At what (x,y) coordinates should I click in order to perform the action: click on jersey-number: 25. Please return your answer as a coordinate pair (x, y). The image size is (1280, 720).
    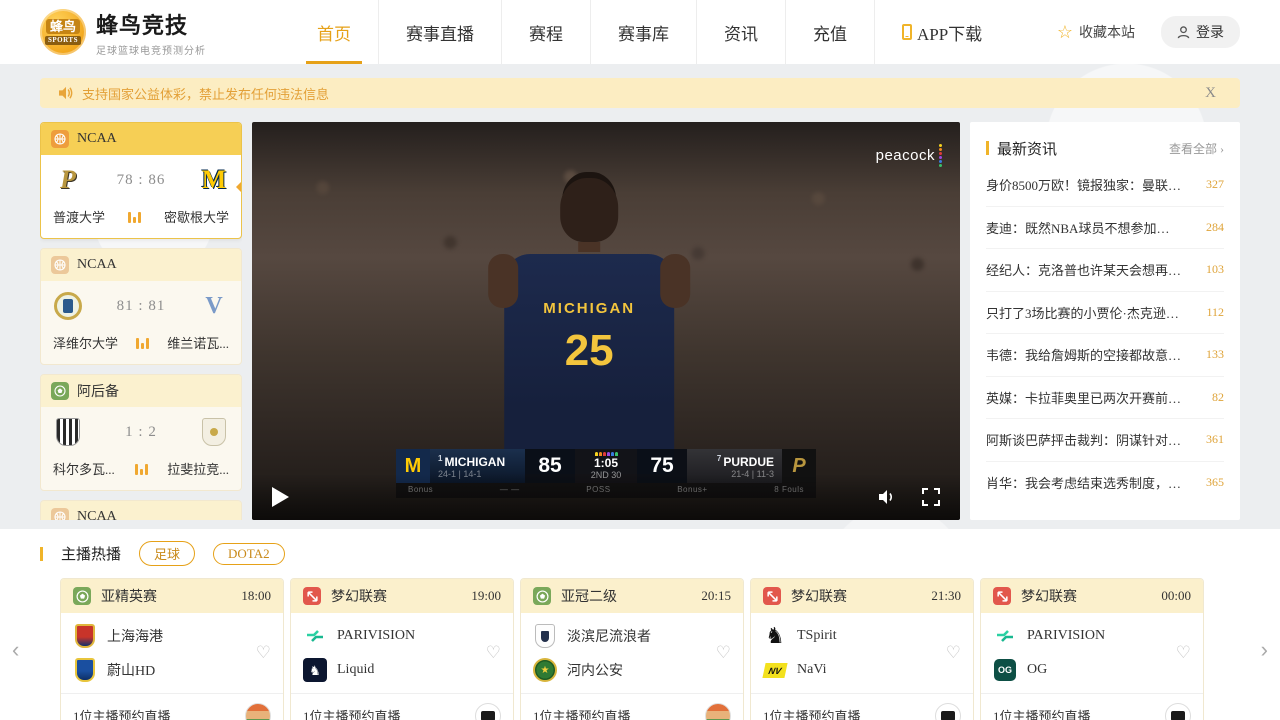
    Looking at the image, I should click on (589, 350).